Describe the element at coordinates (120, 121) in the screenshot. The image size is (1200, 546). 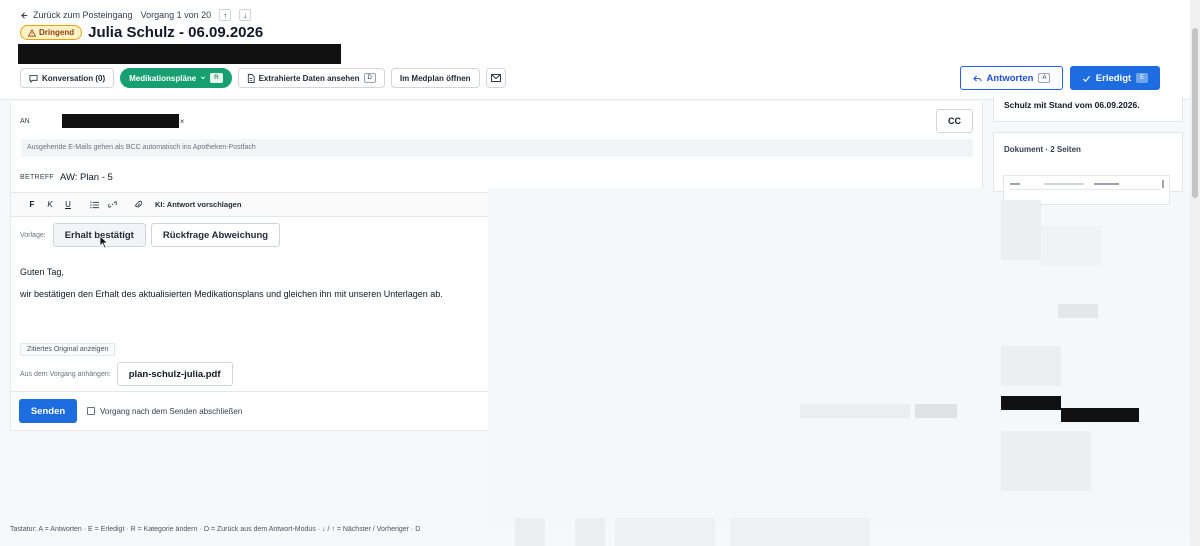
I see `redacted-recipient` at that location.